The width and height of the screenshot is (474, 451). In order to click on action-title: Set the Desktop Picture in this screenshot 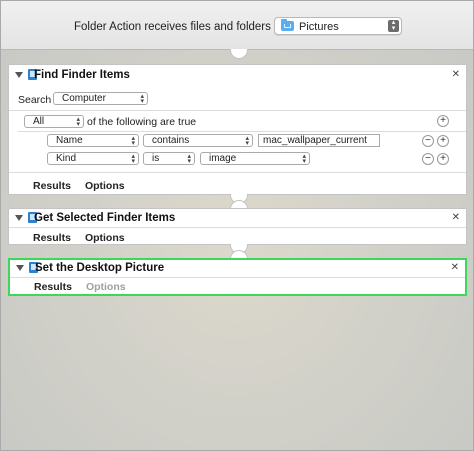, I will do `click(100, 268)`.